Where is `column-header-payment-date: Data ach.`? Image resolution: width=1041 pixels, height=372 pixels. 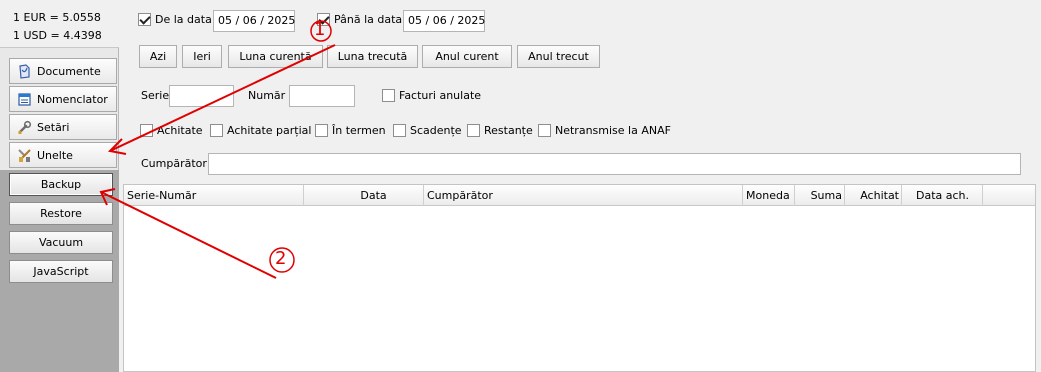 column-header-payment-date: Data ach. is located at coordinates (942, 195).